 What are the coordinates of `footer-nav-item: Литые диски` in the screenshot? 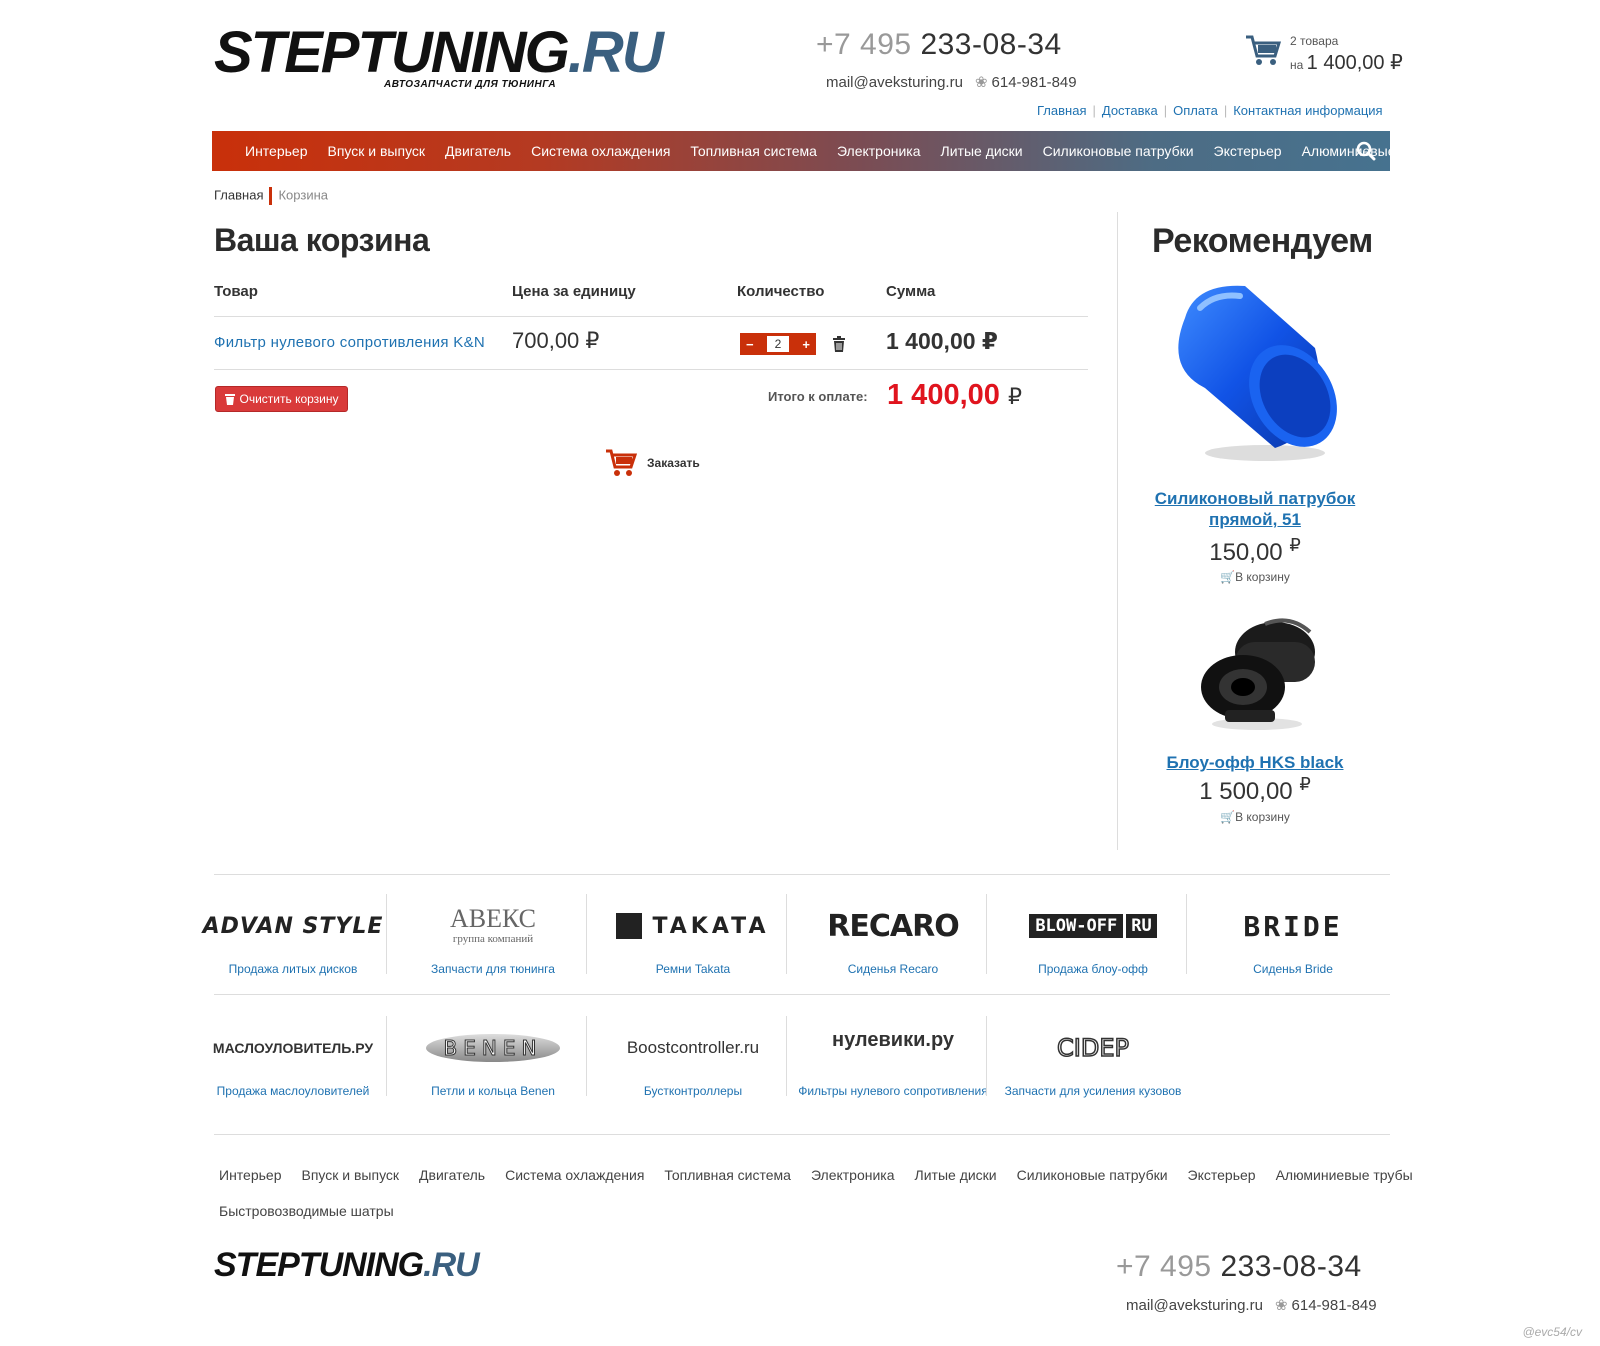 It's located at (956, 1175).